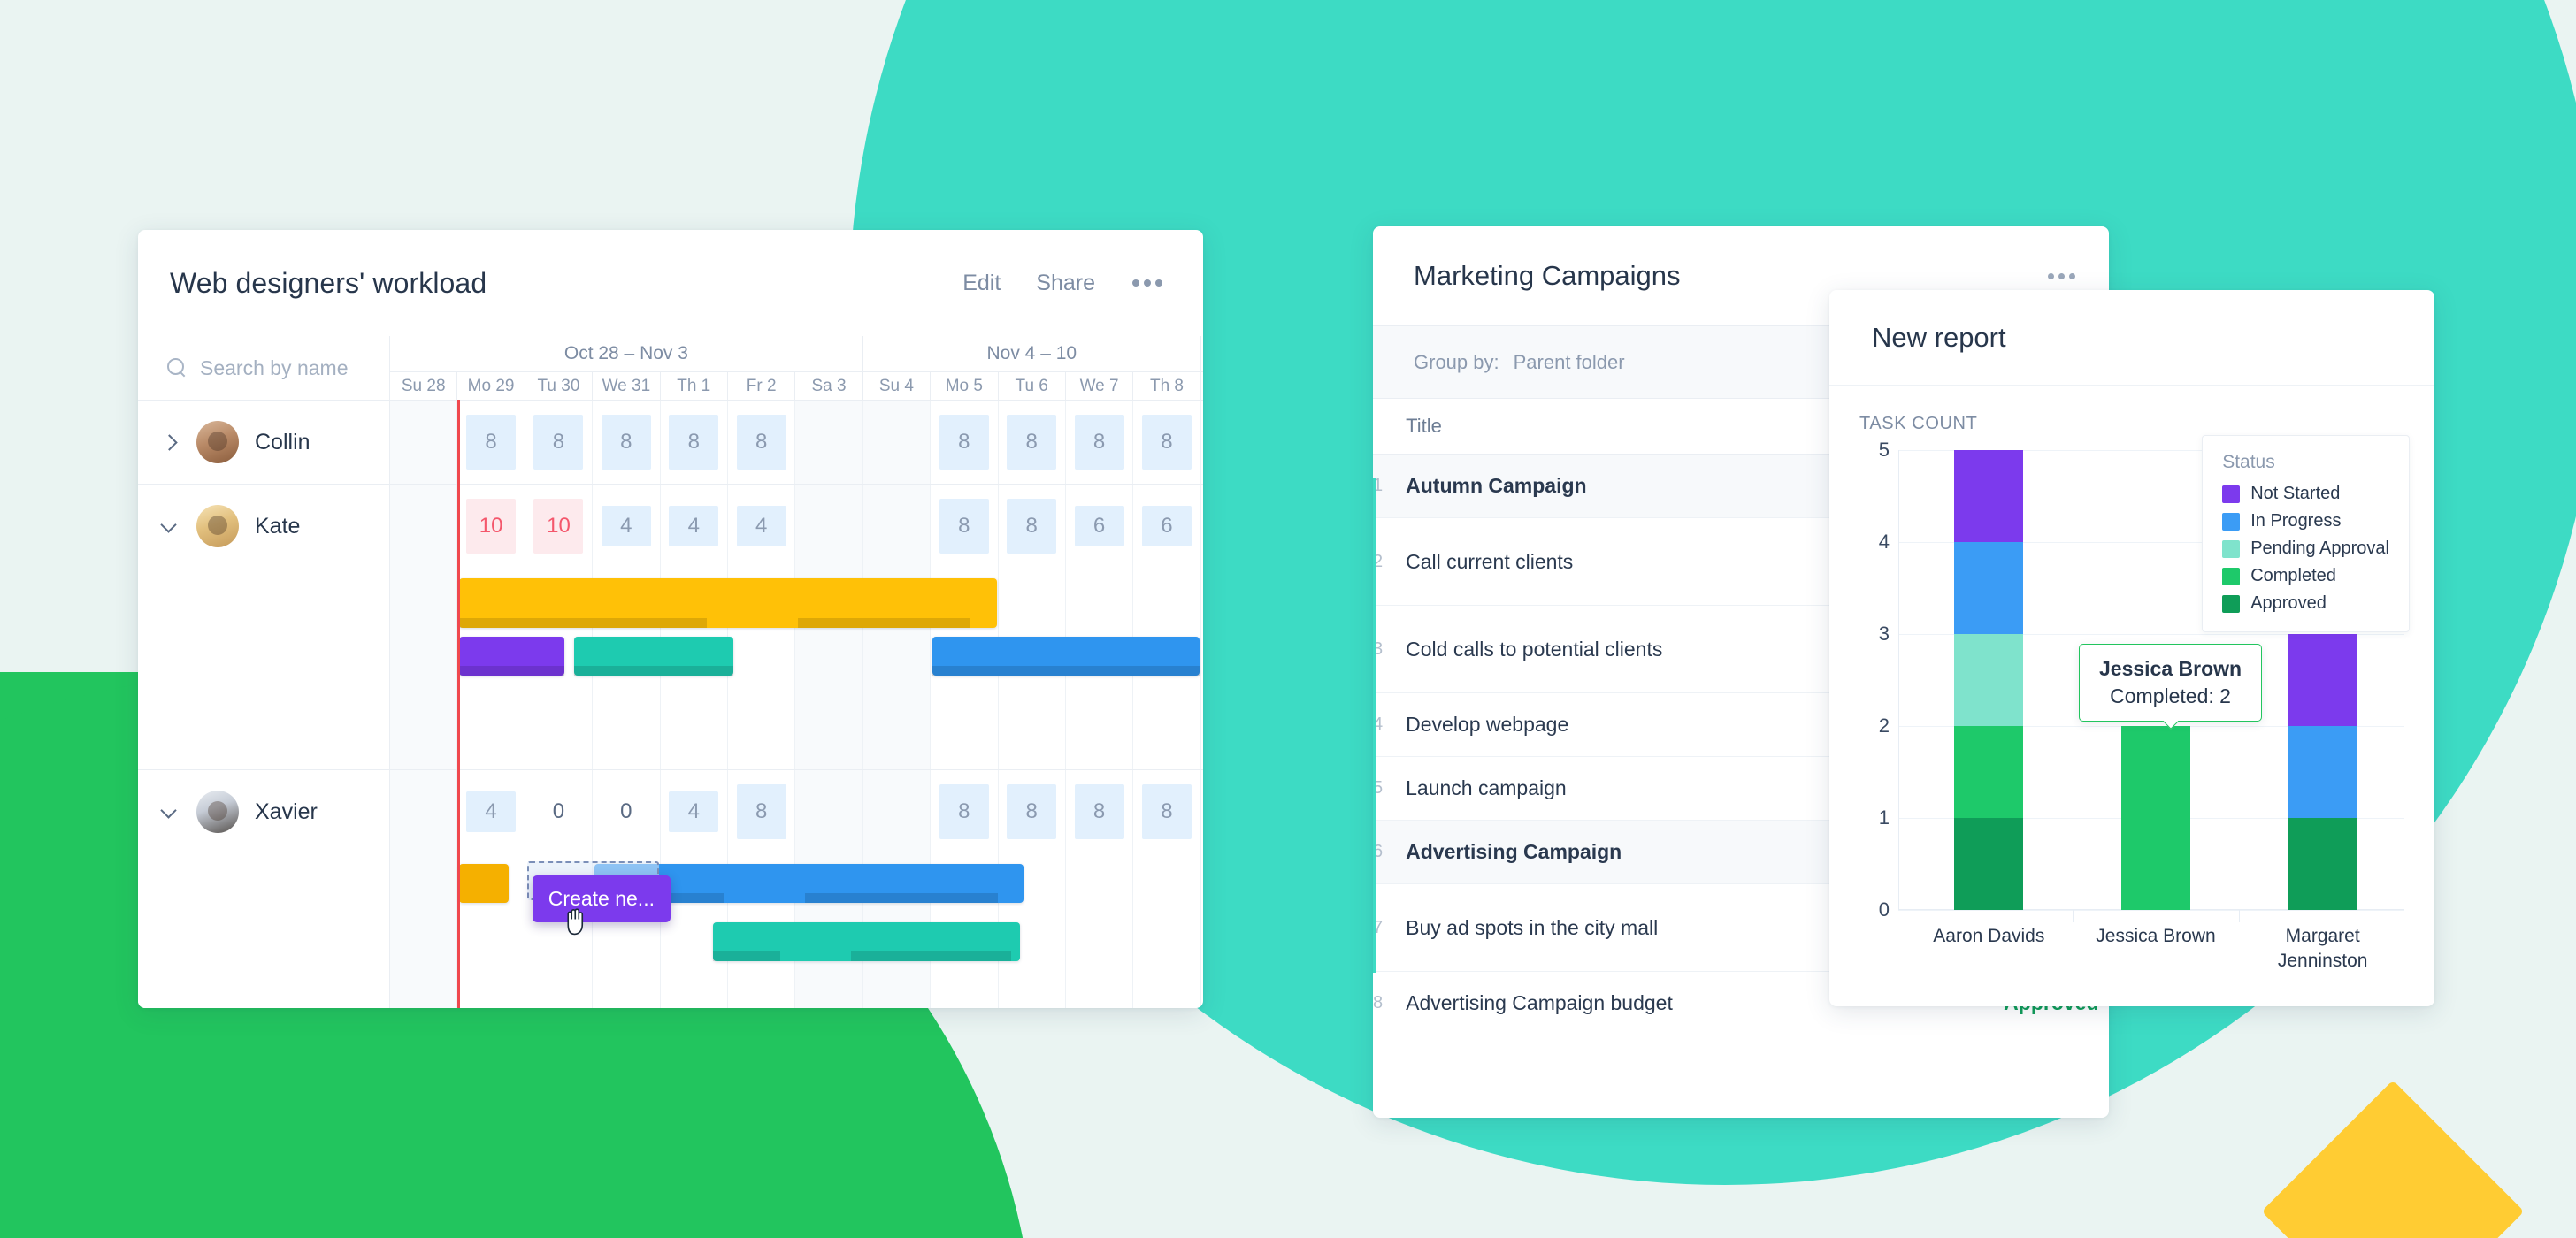  Describe the element at coordinates (177, 367) in the screenshot. I see `search-icon` at that location.